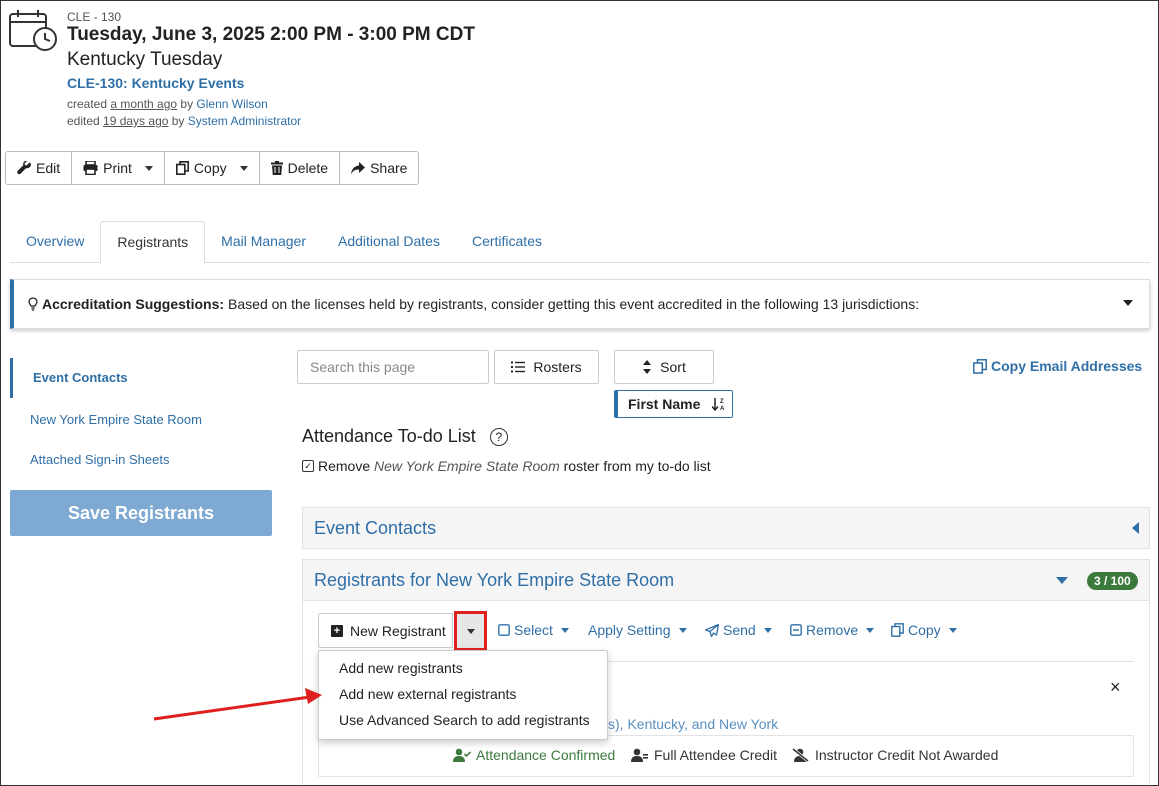 The width and height of the screenshot is (1159, 786). Describe the element at coordinates (546, 367) in the screenshot. I see `rosters-button: Rosters` at that location.